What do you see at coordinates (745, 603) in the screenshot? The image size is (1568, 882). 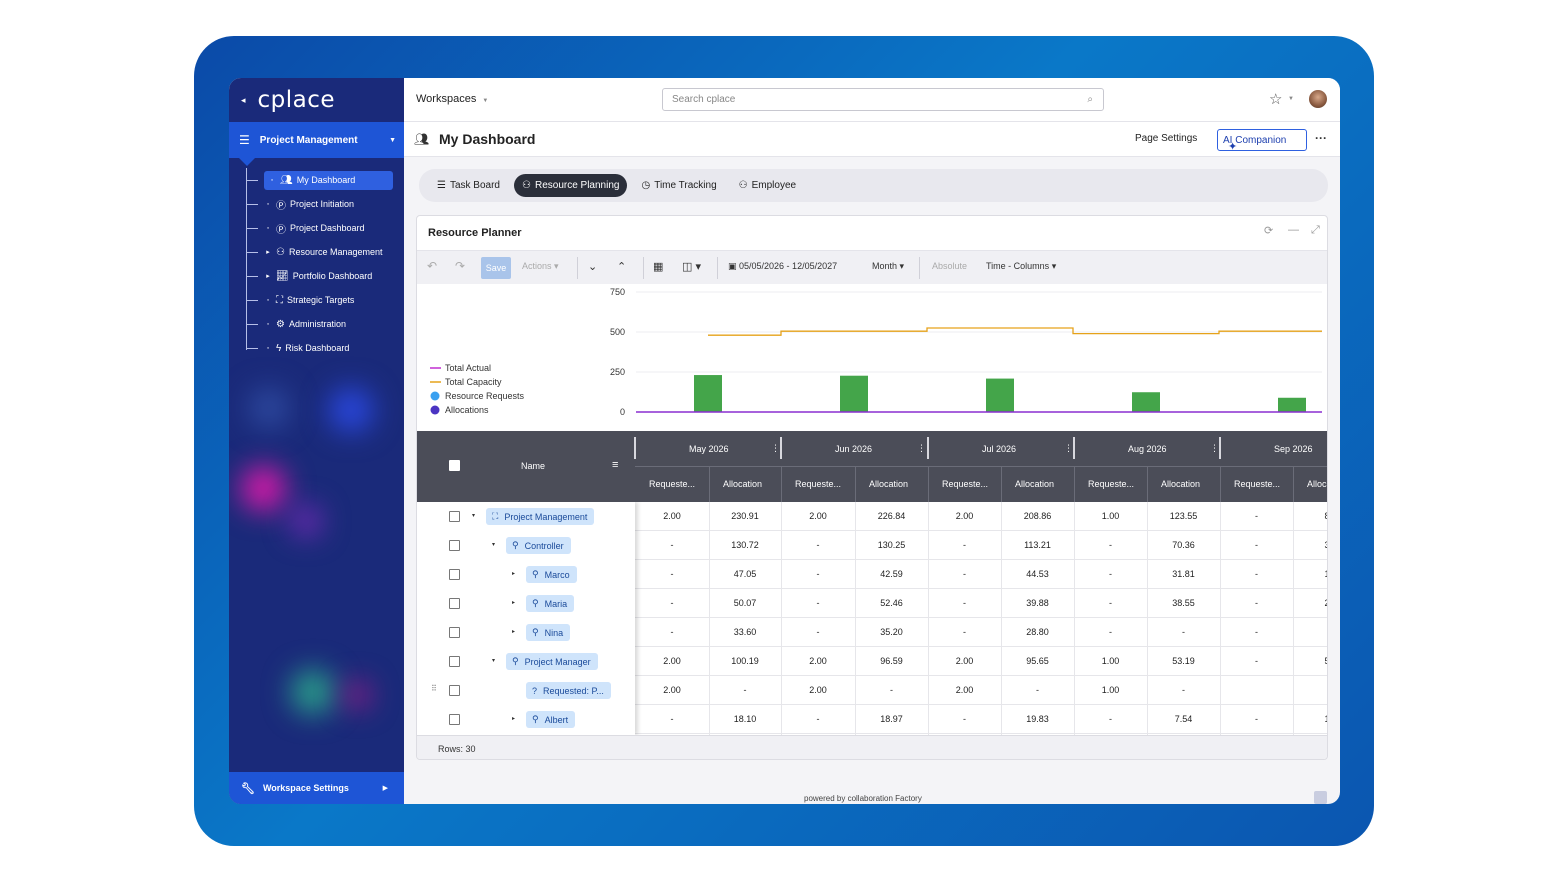 I see `grid-cell: 50.07` at bounding box center [745, 603].